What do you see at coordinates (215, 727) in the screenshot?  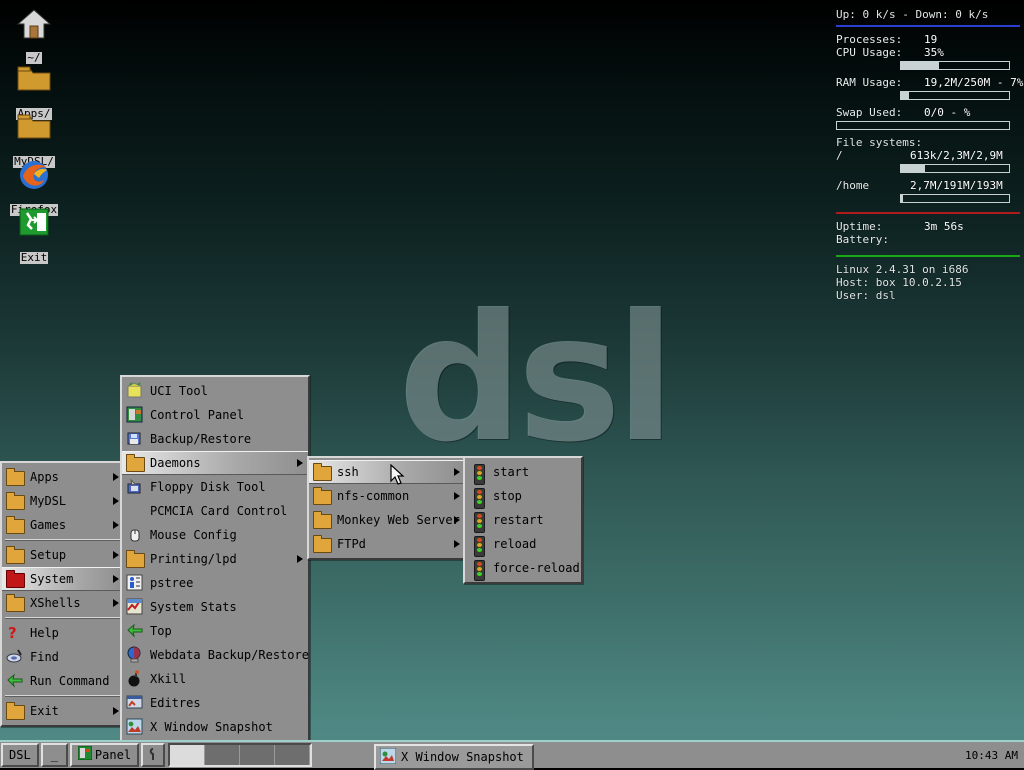 I see `system-menu-item-x-window-snapshot: X Window Snapshot` at bounding box center [215, 727].